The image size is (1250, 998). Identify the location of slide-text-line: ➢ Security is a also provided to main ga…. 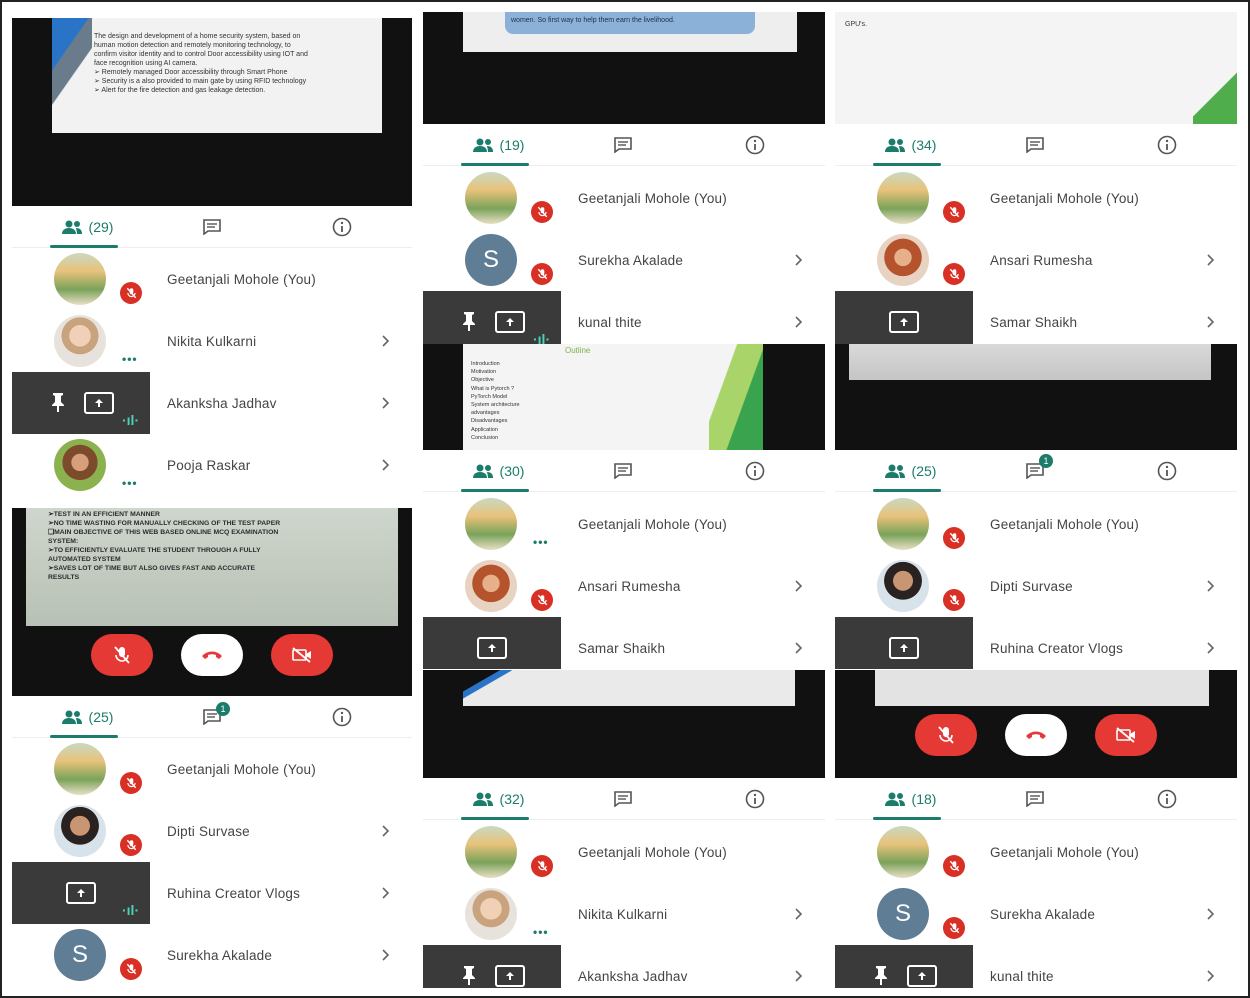
(200, 81).